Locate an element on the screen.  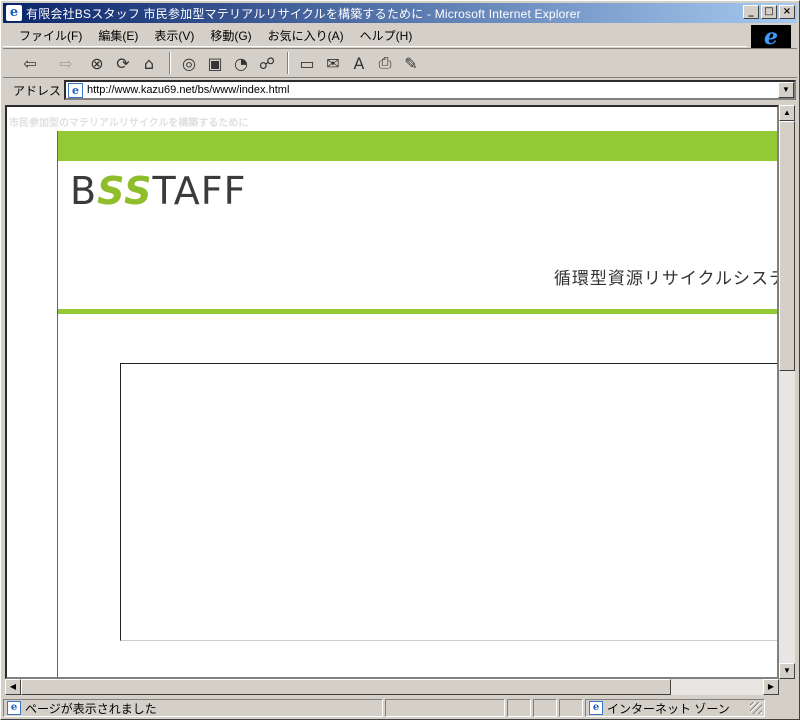
menu-view: 表示(V) is located at coordinates (174, 35).